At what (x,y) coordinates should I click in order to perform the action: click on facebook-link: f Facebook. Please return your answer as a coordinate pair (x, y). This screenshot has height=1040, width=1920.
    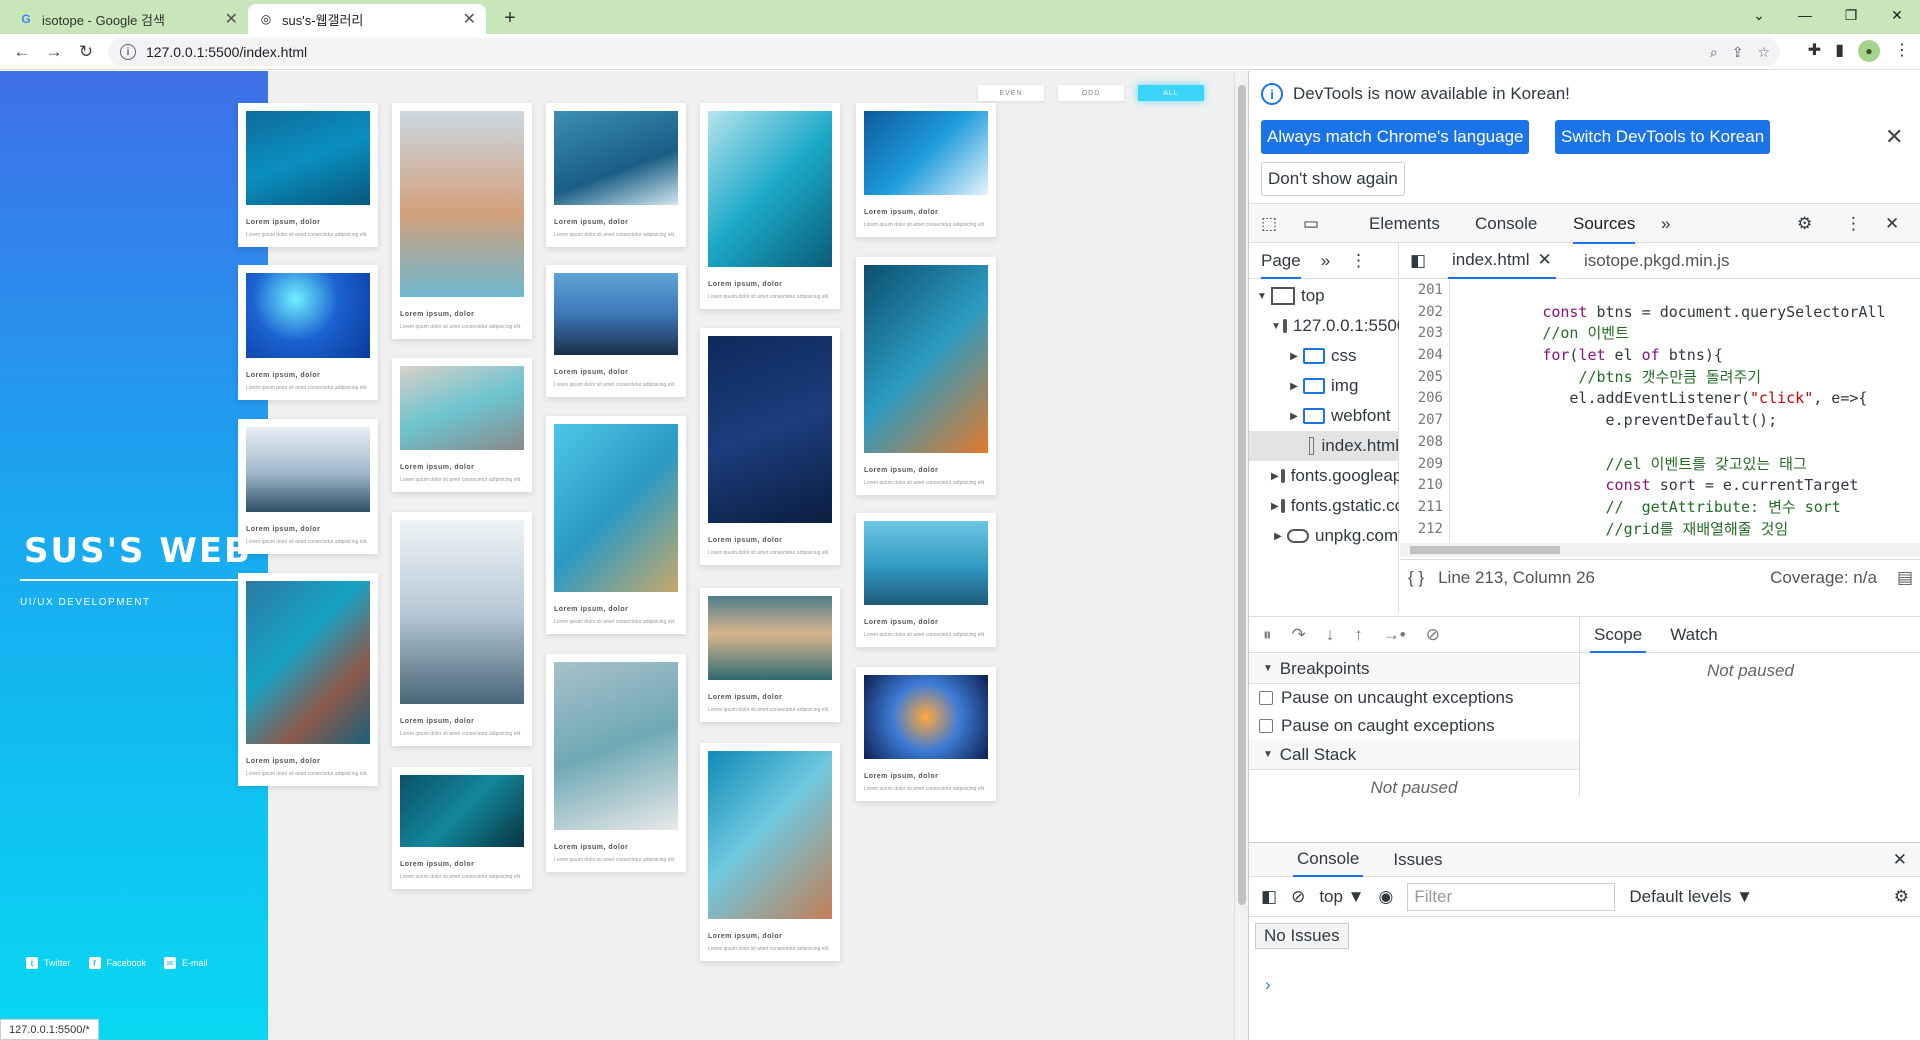
    Looking at the image, I should click on (117, 963).